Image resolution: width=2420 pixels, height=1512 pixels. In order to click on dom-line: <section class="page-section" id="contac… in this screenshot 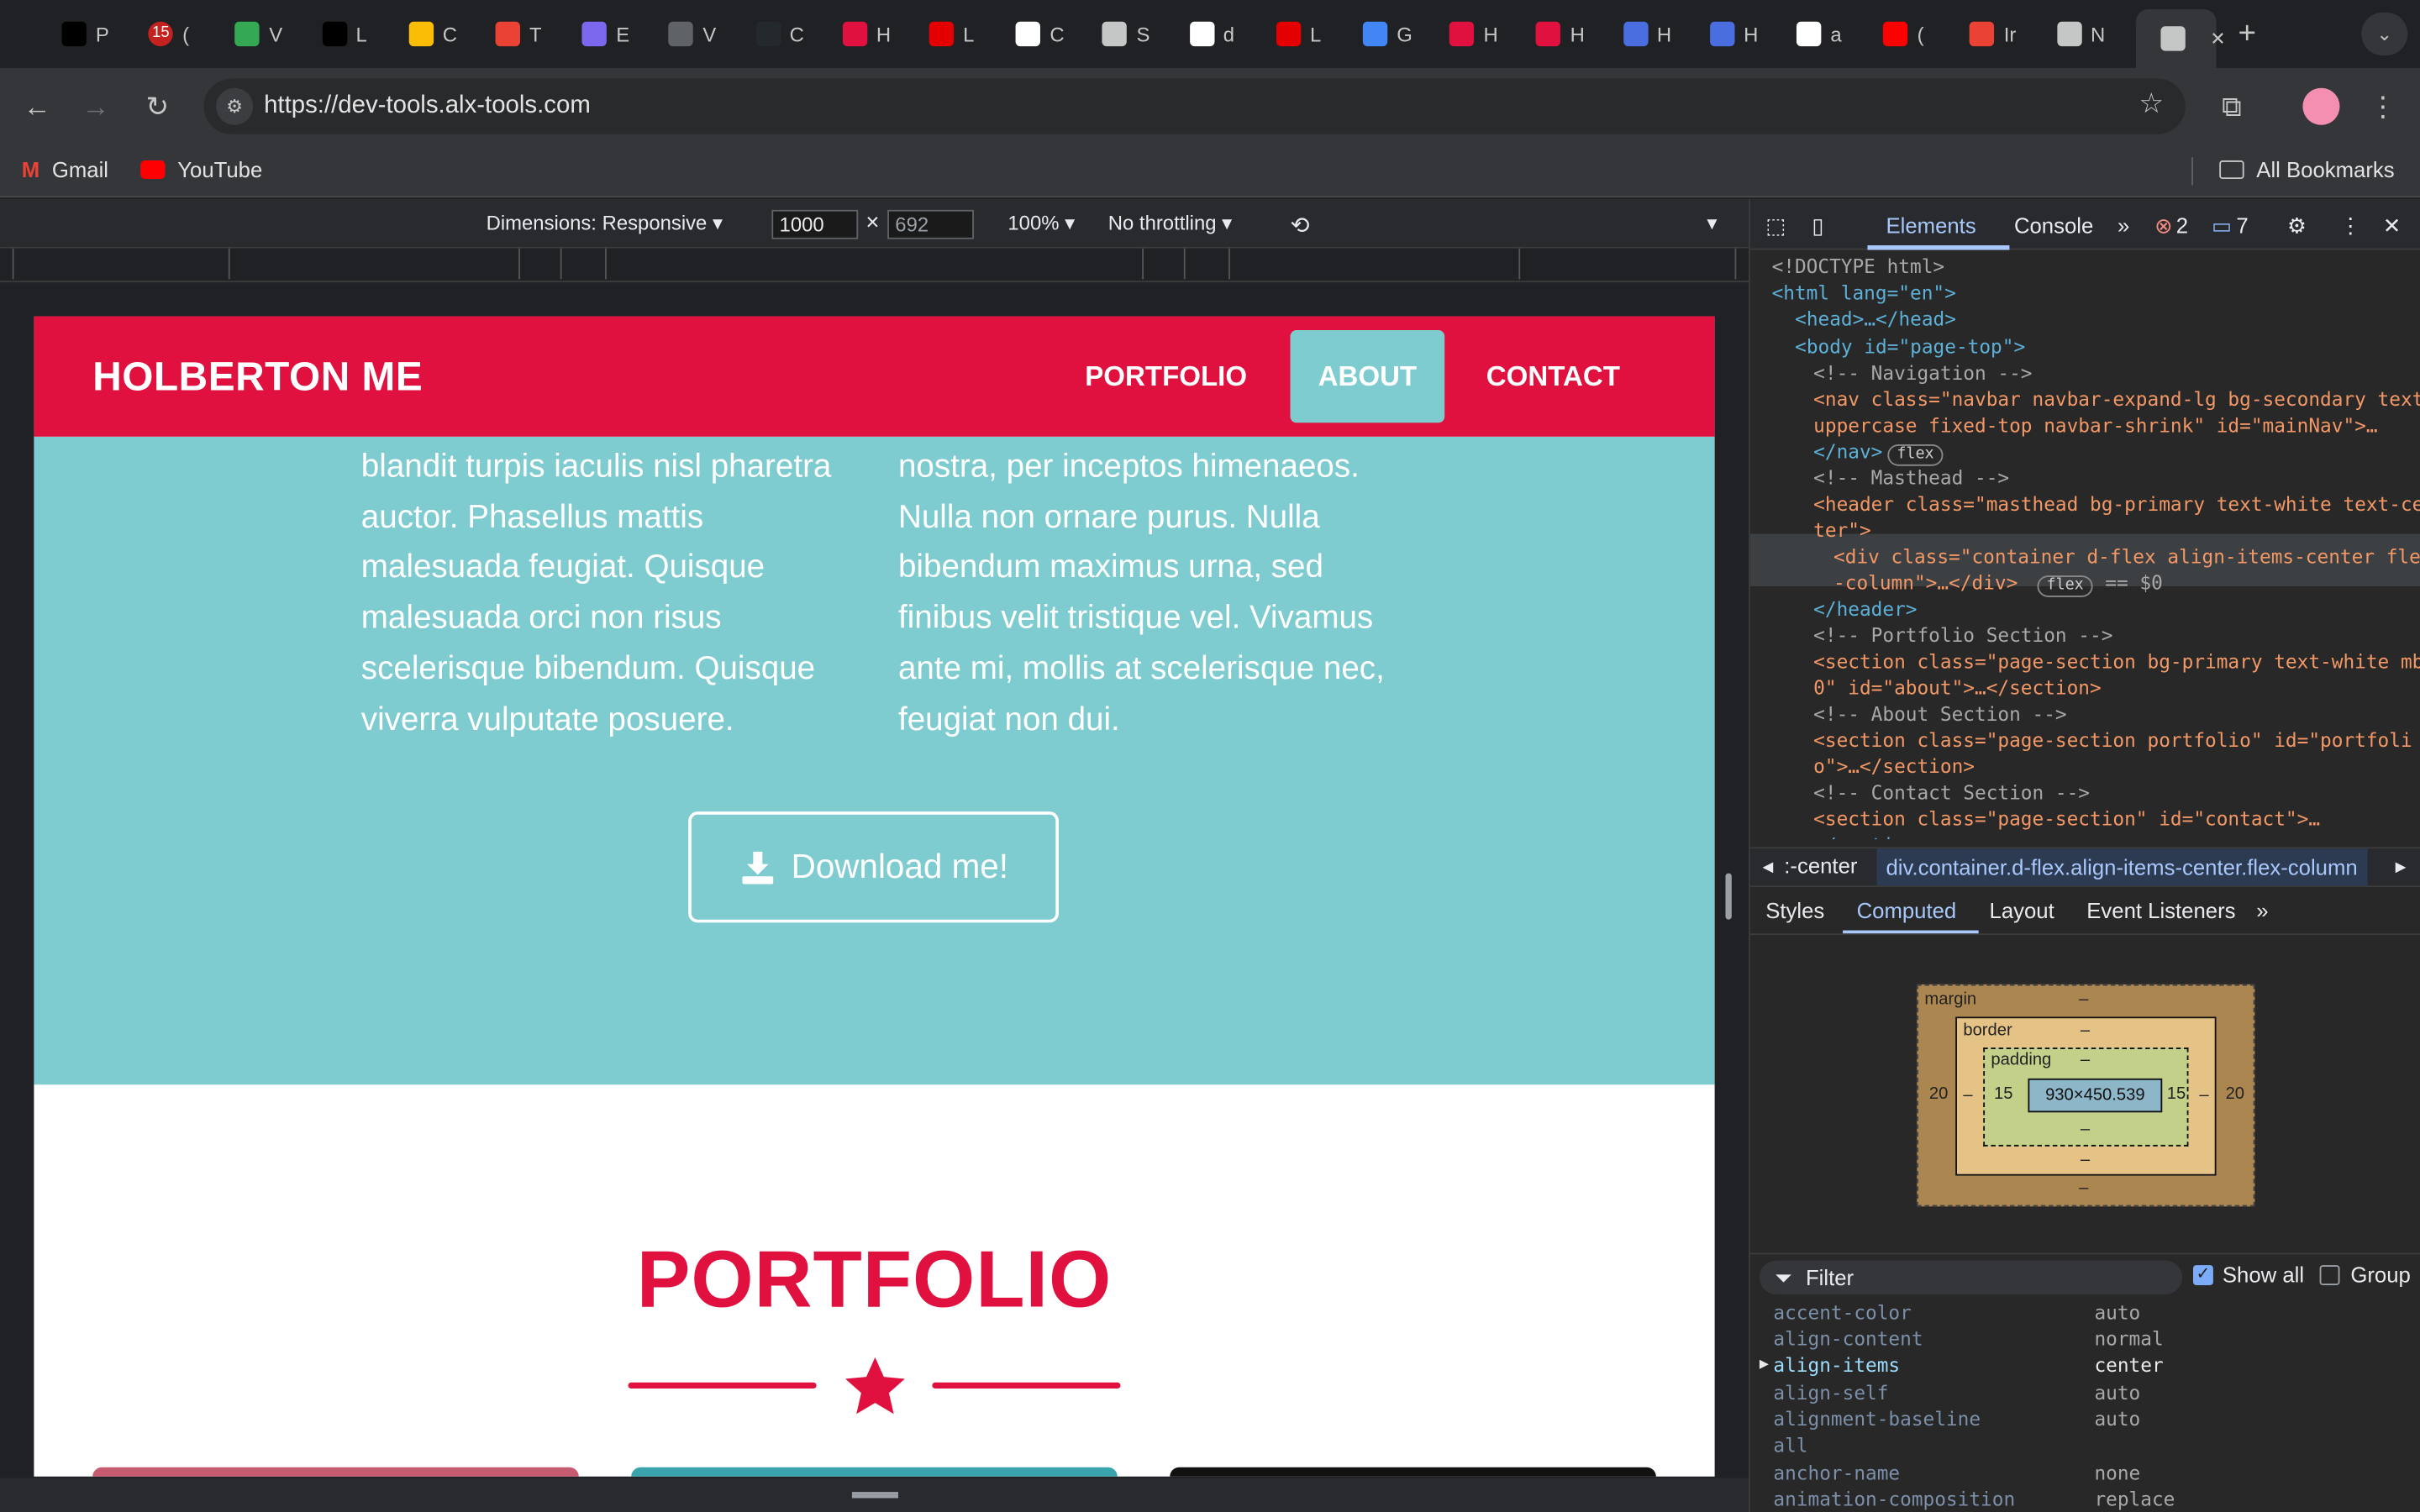, I will do `click(2066, 819)`.